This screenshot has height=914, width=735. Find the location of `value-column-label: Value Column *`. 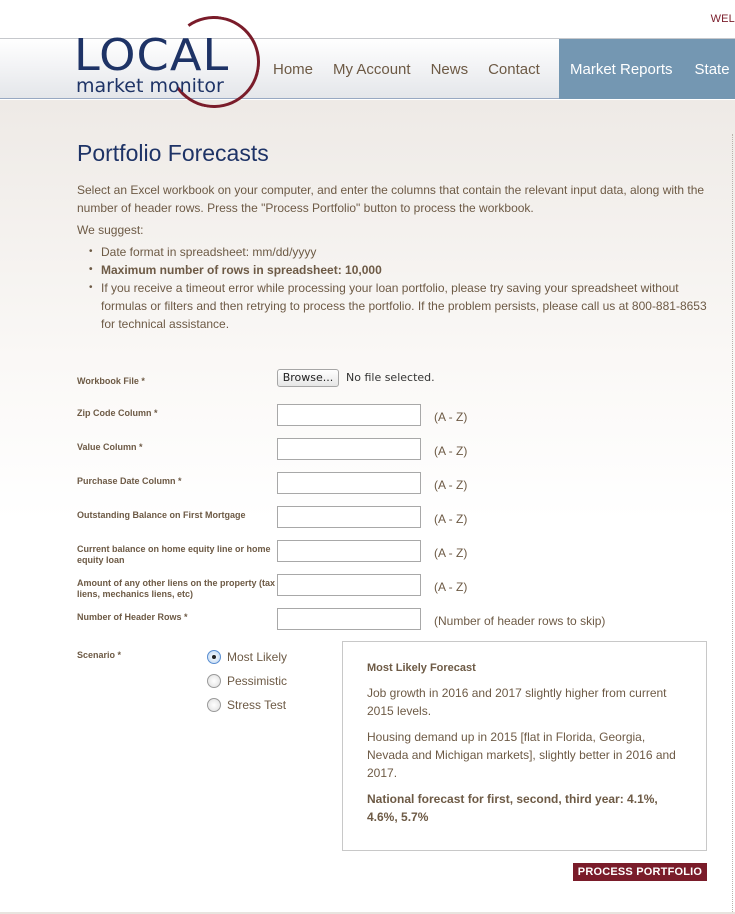

value-column-label: Value Column * is located at coordinates (110, 447).